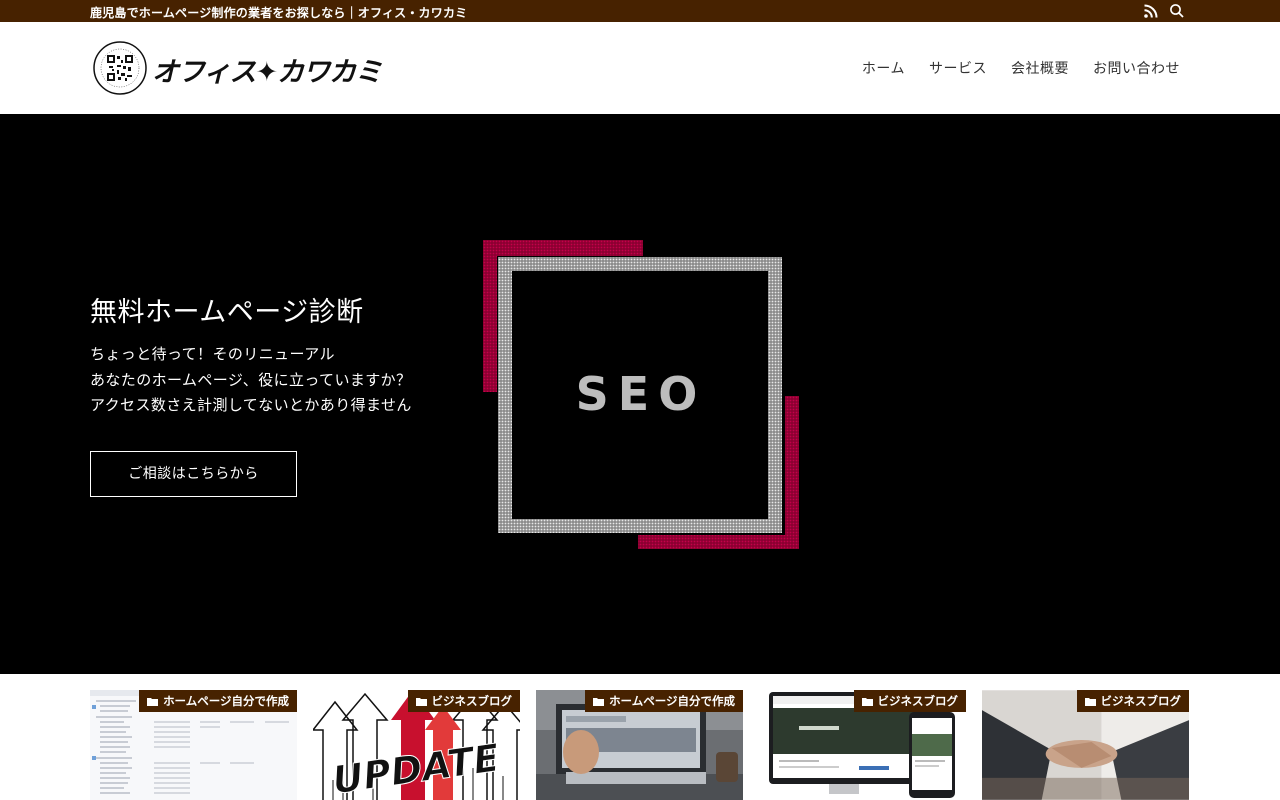 This screenshot has height=800, width=1280. I want to click on nav-item-services: サービス, so click(958, 68).